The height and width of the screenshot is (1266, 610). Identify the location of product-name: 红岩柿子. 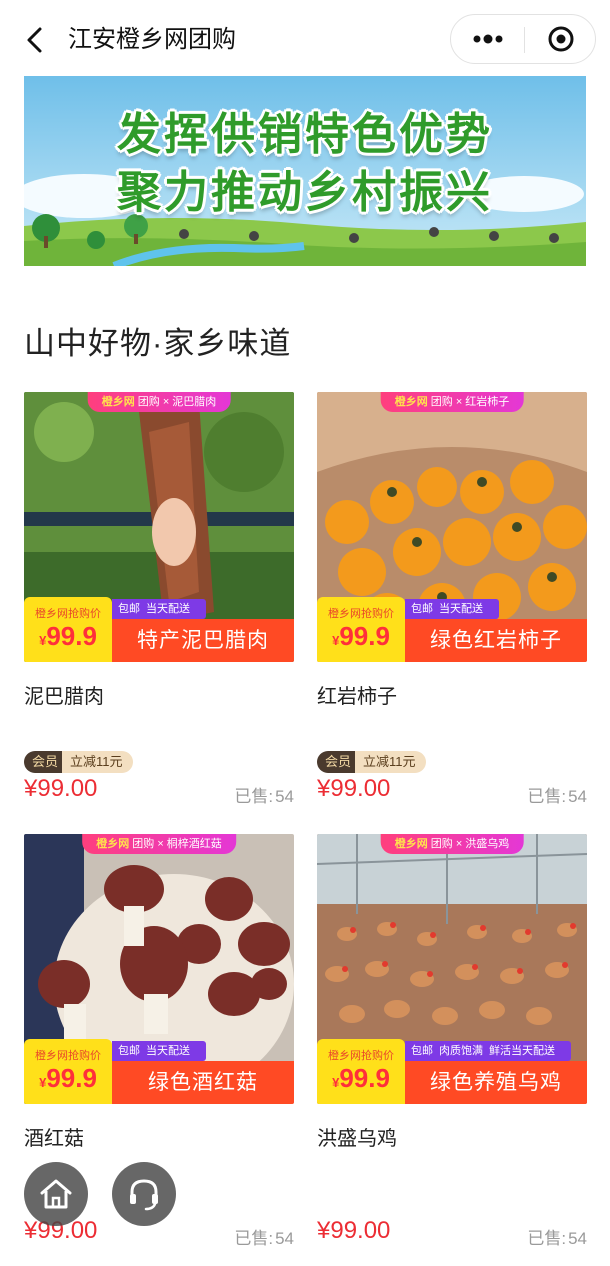
(357, 697).